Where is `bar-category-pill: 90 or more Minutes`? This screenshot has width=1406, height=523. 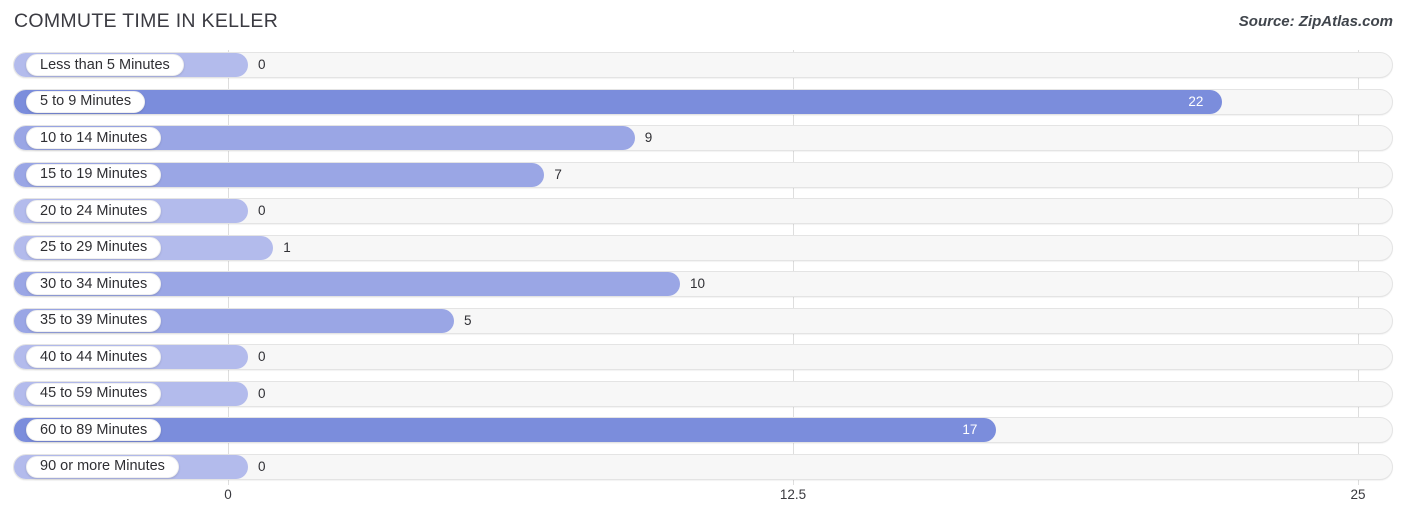 bar-category-pill: 90 or more Minutes is located at coordinates (102, 466).